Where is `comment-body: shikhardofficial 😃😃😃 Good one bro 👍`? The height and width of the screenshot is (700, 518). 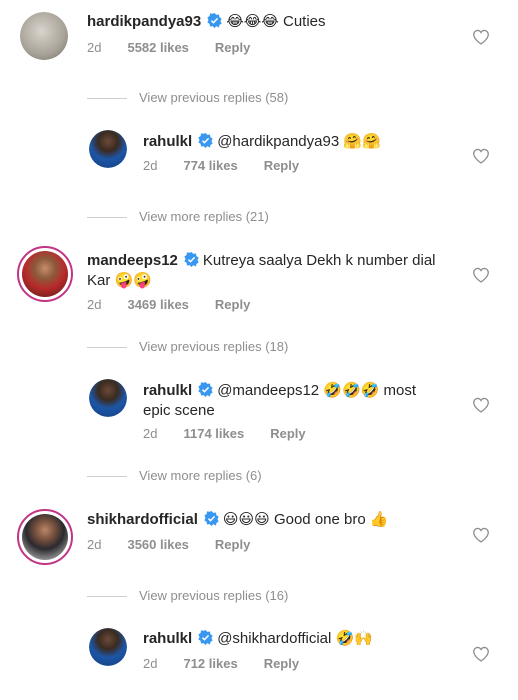 comment-body: shikhardofficial 😃😃😃 Good one bro 👍 is located at coordinates (238, 520).